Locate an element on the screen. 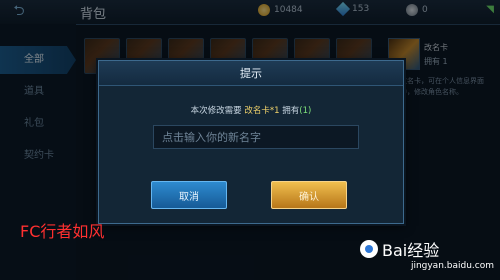 The height and width of the screenshot is (280, 500). confirm-button: 确认 is located at coordinates (309, 195).